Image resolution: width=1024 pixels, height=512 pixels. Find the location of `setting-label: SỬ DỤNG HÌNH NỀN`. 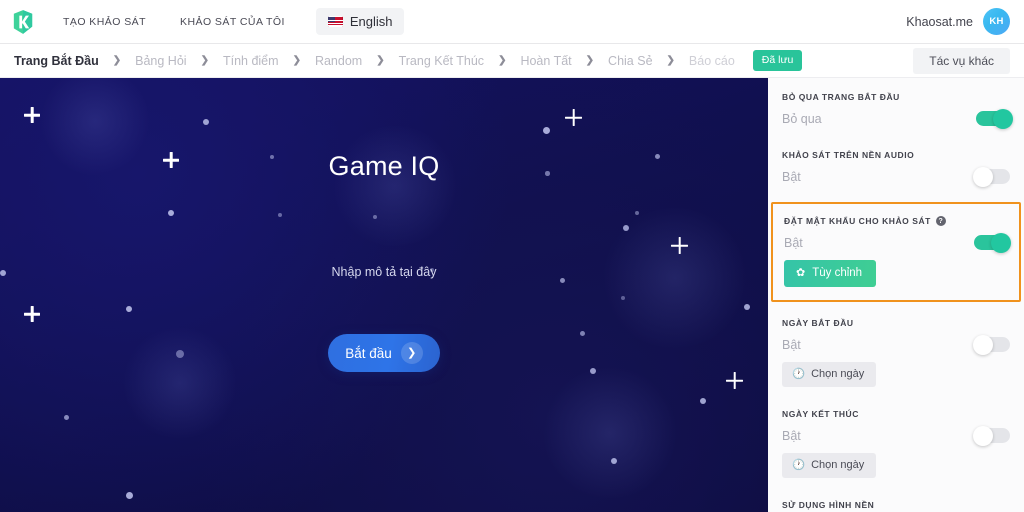

setting-label: SỬ DỤNG HÌNH NỀN is located at coordinates (896, 505).